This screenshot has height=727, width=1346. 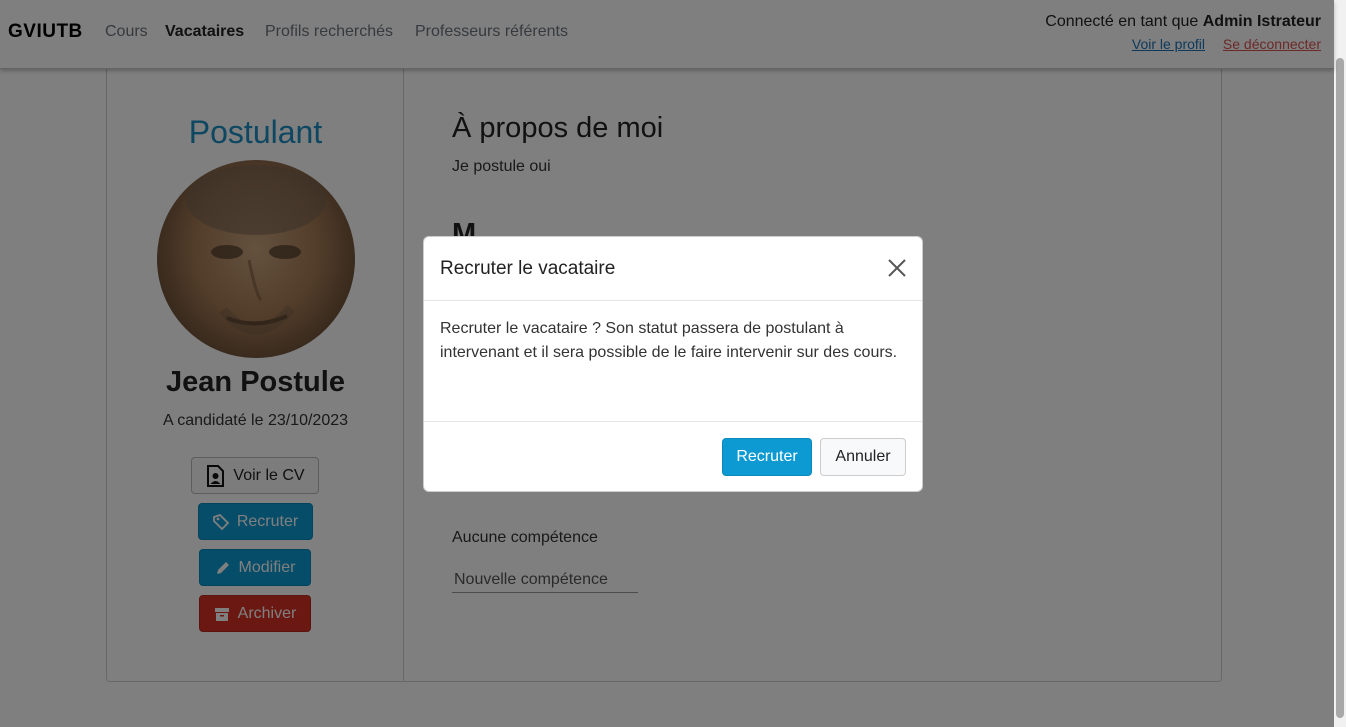 I want to click on close-icon, so click(x=897, y=268).